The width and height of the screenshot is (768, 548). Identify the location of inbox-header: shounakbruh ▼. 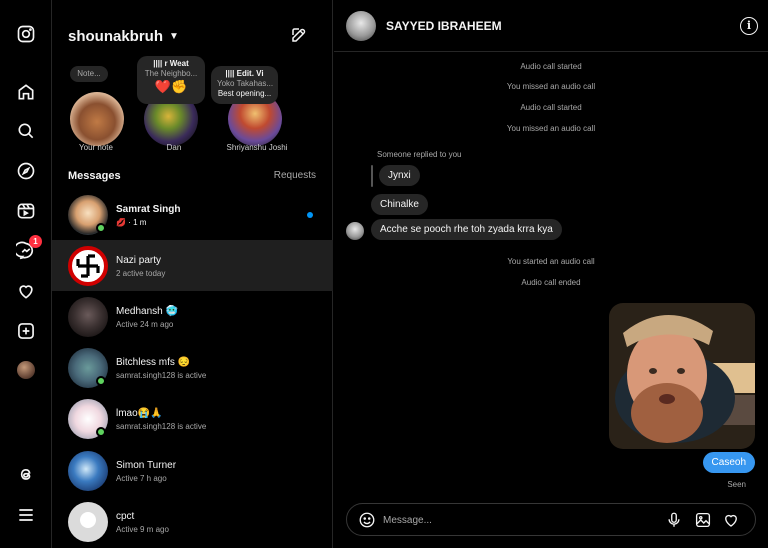
(192, 36).